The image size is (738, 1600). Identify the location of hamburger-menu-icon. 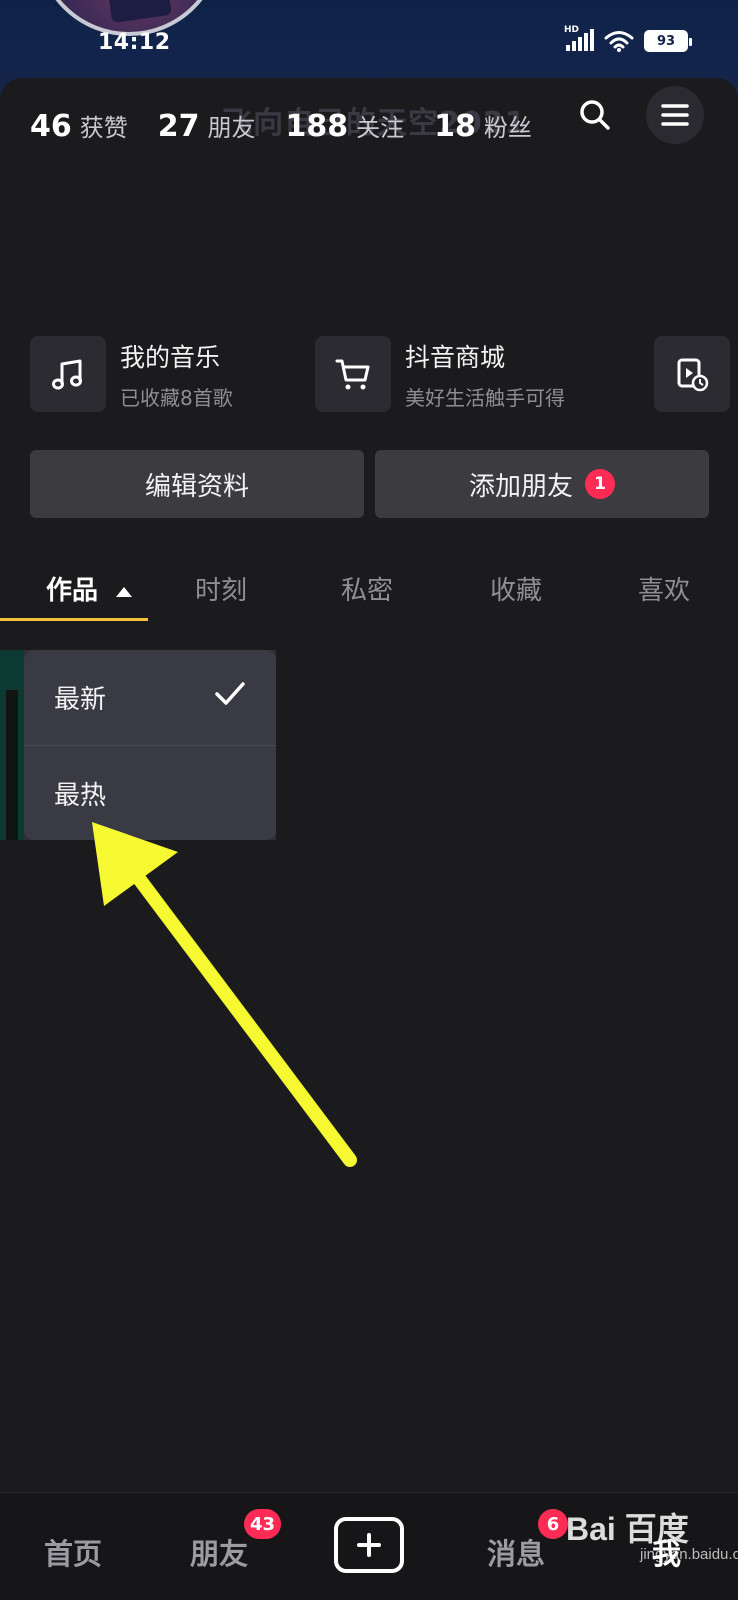
(675, 115).